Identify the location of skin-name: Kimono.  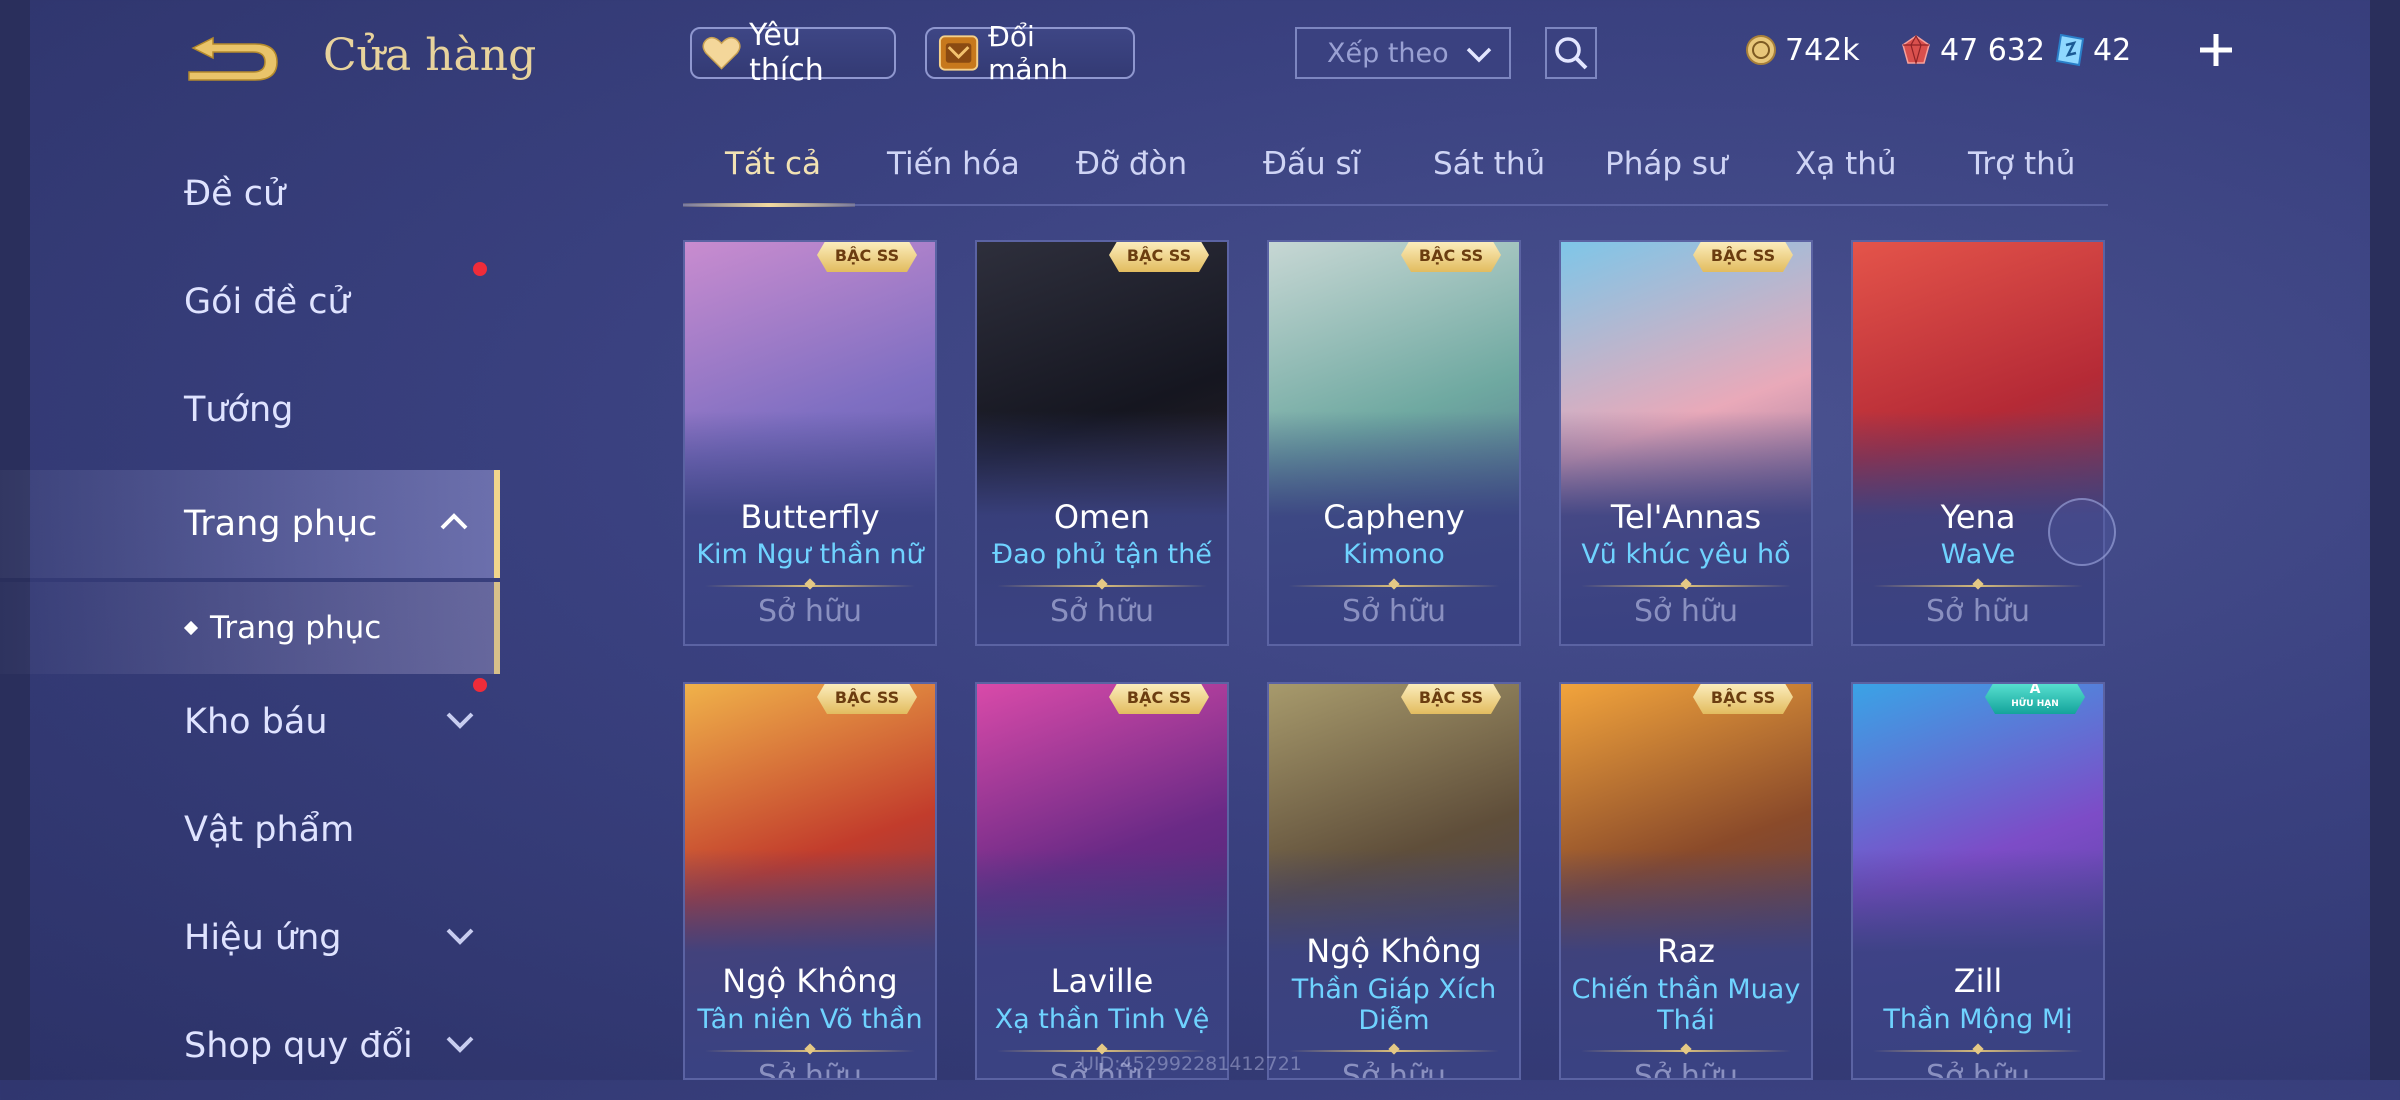
(1394, 554).